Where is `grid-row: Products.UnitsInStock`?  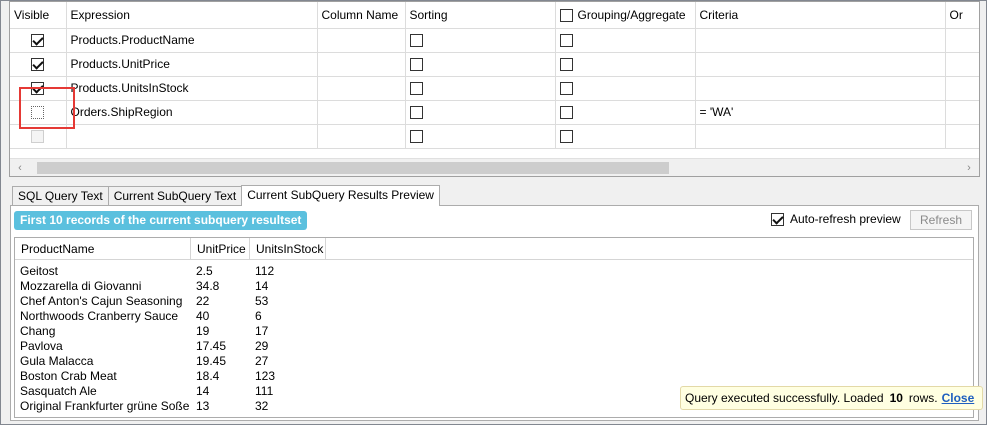
grid-row: Products.UnitsInStock is located at coordinates (494, 88).